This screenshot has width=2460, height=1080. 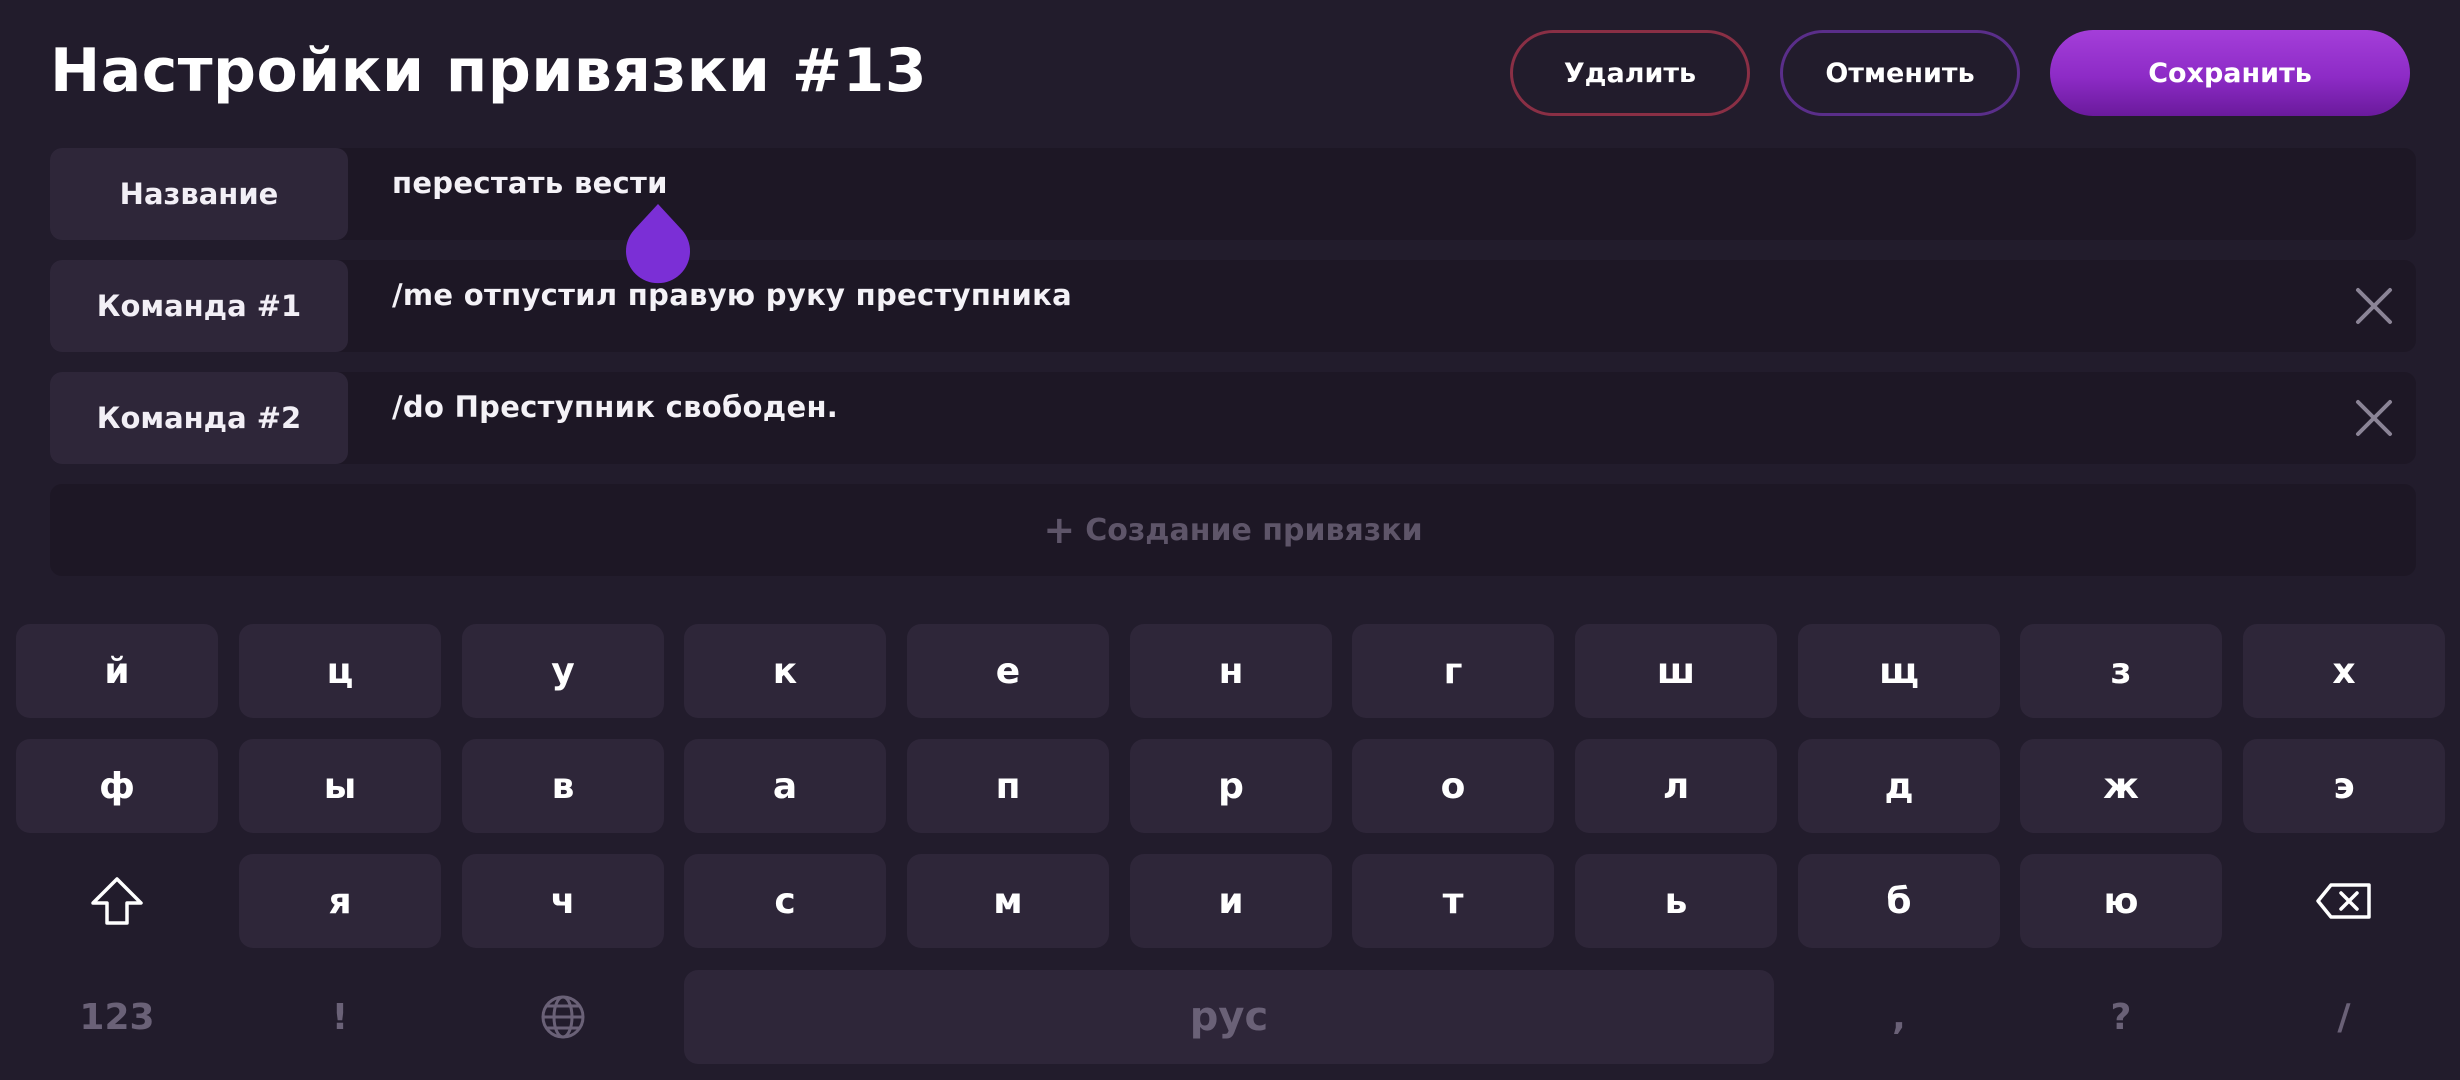 I want to click on key-н: н, so click(x=1231, y=671).